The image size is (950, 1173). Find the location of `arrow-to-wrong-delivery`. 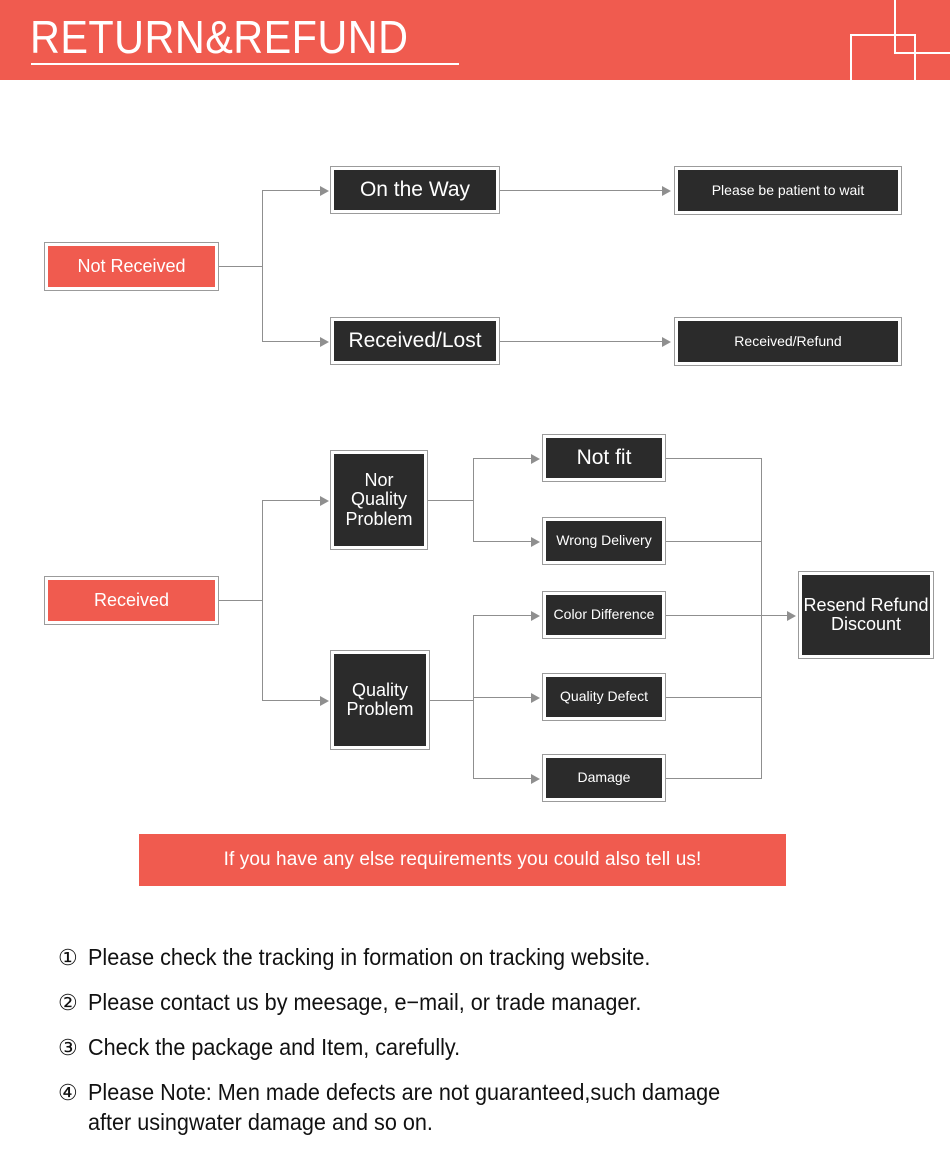

arrow-to-wrong-delivery is located at coordinates (535, 542).